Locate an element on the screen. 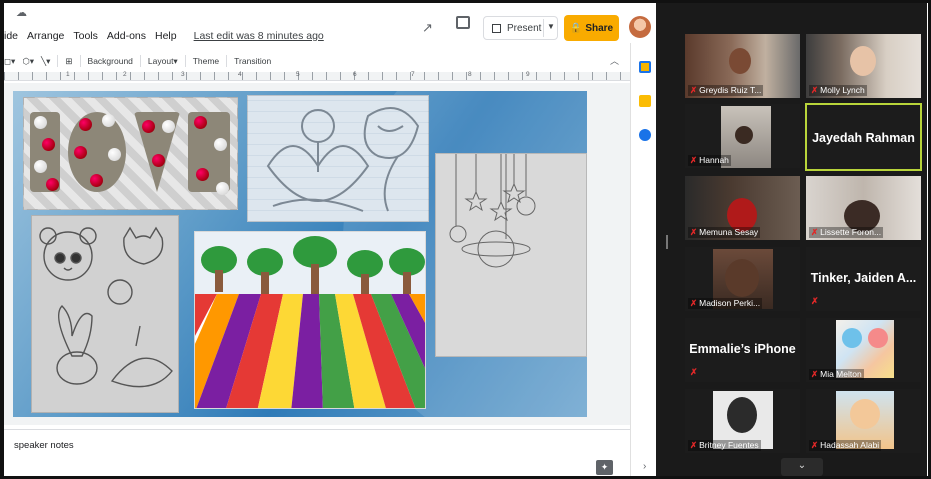 This screenshot has height=479, width=931. participant-name-label: ✗ Memuna Sesay is located at coordinates (724, 232).